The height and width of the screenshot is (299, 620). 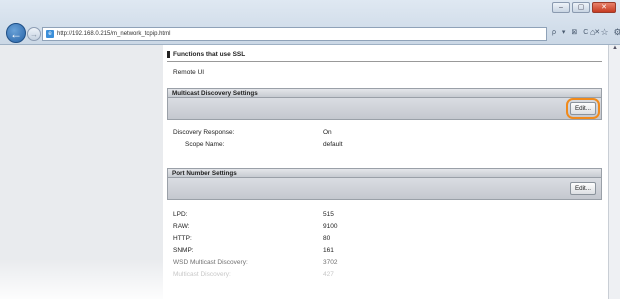 What do you see at coordinates (373, 275) in the screenshot?
I see `port-row-multicast-discovery: Multicast Discovery: 427` at bounding box center [373, 275].